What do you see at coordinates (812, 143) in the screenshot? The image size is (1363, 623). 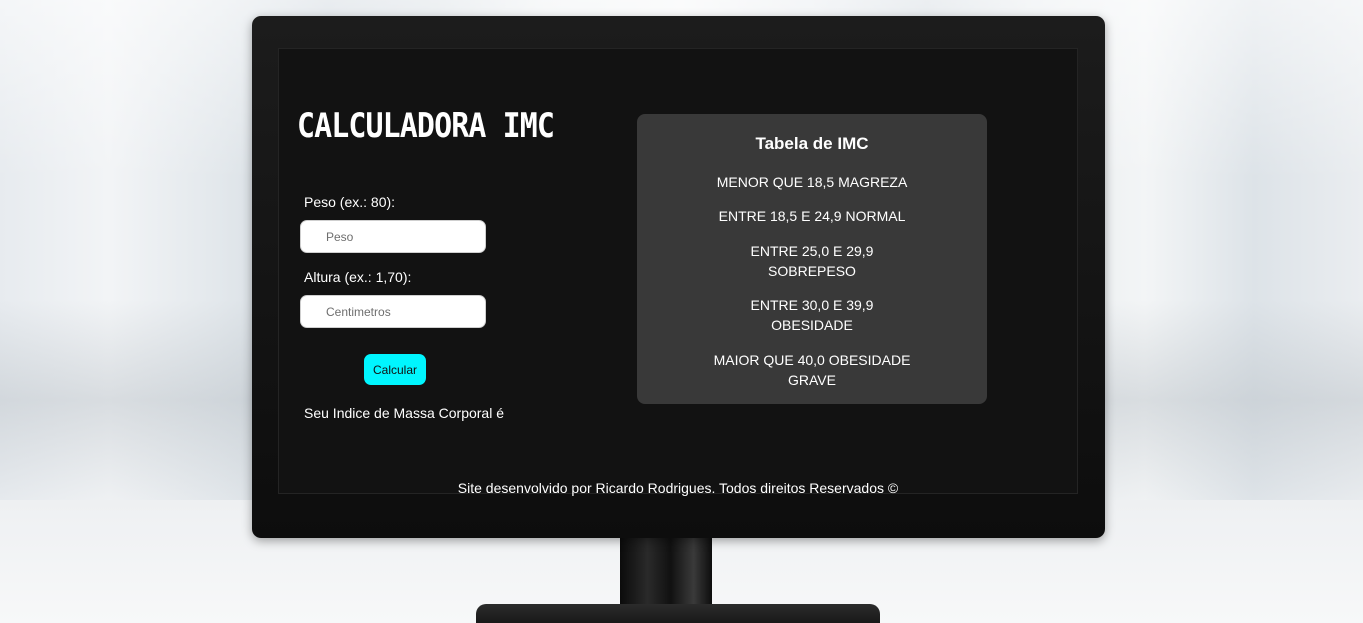 I see `imc-table-title: Tabela de IMC` at bounding box center [812, 143].